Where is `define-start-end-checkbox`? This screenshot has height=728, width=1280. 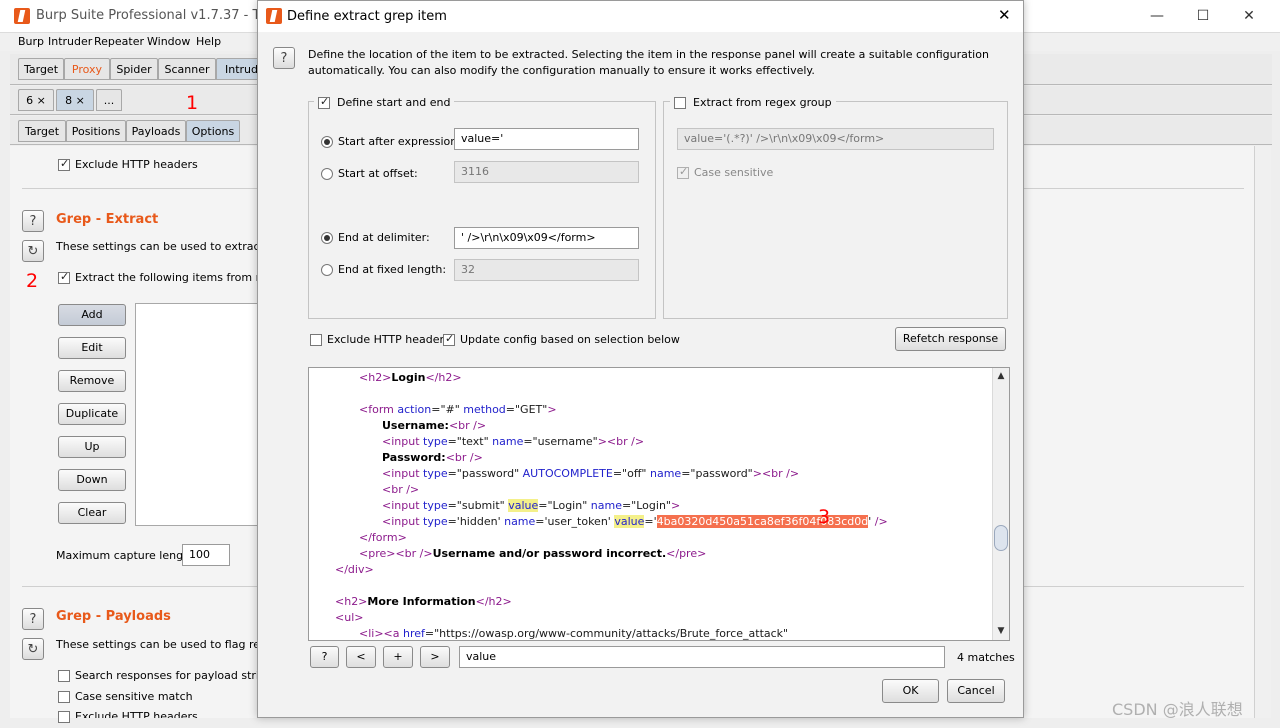
define-start-end-checkbox is located at coordinates (324, 102).